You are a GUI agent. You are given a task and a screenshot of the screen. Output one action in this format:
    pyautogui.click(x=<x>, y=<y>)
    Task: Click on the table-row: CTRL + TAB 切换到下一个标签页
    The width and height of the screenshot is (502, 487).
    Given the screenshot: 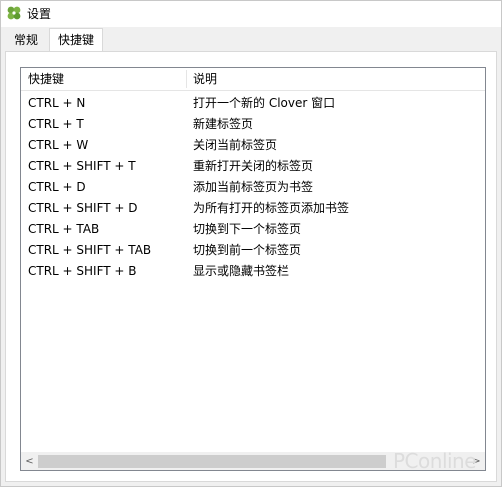 What is the action you would take?
    pyautogui.click(x=253, y=229)
    